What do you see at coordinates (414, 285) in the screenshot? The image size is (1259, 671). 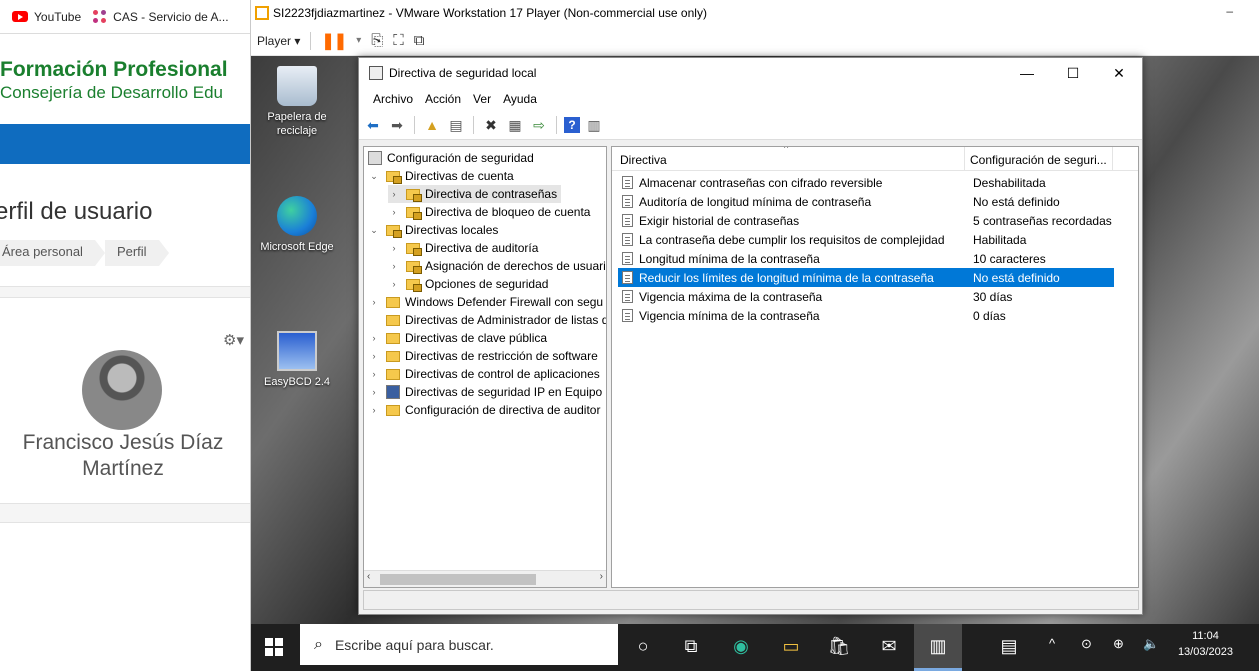 I see `folder-lock-icon` at bounding box center [414, 285].